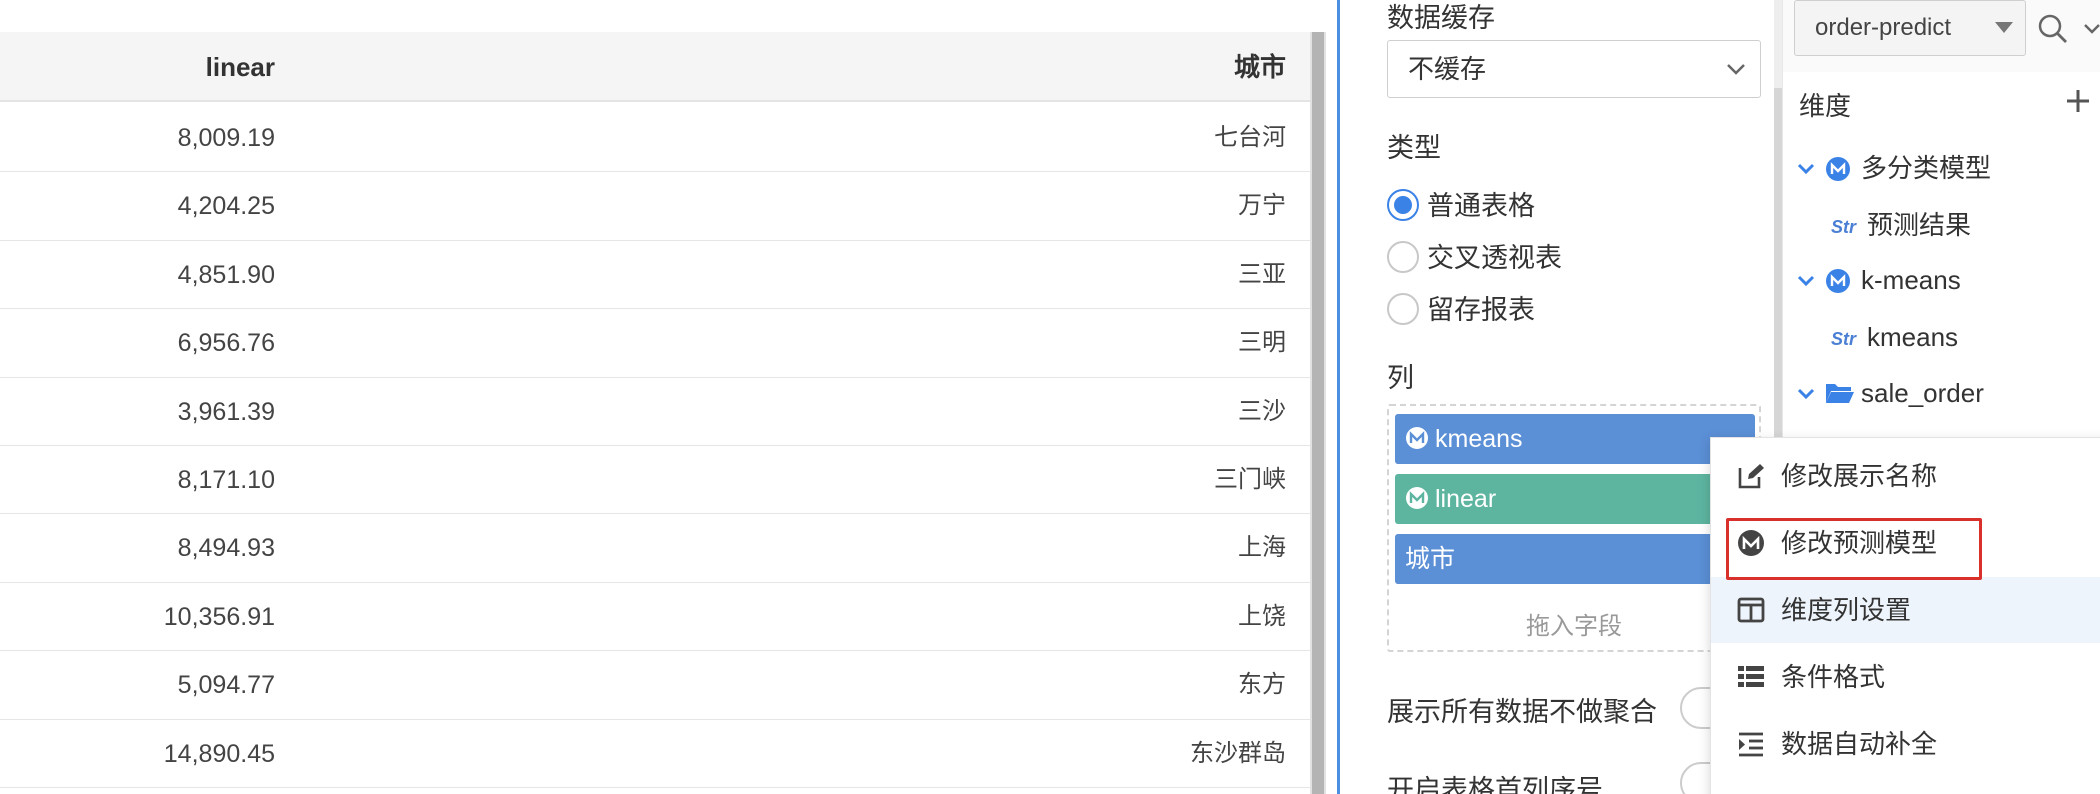  What do you see at coordinates (226, 548) in the screenshot?
I see `cell-linear: 8,494.93` at bounding box center [226, 548].